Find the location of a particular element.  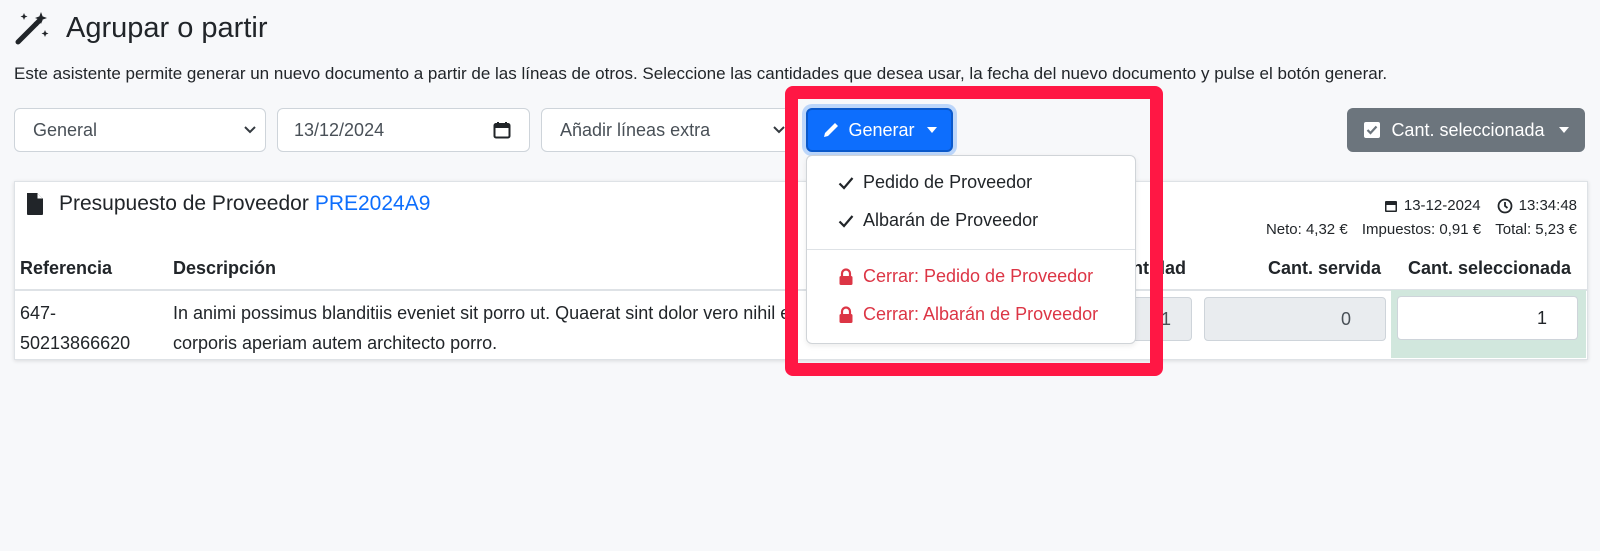

check-square-icon is located at coordinates (1372, 130).